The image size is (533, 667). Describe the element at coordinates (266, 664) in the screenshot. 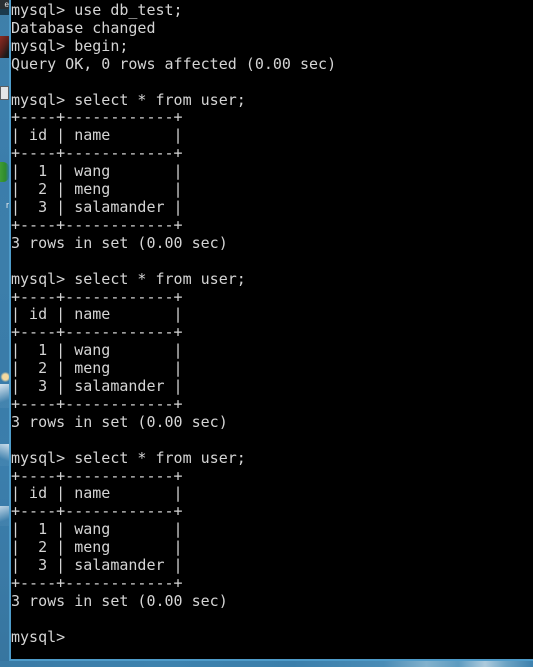

I see `desktop-bottom-band` at that location.